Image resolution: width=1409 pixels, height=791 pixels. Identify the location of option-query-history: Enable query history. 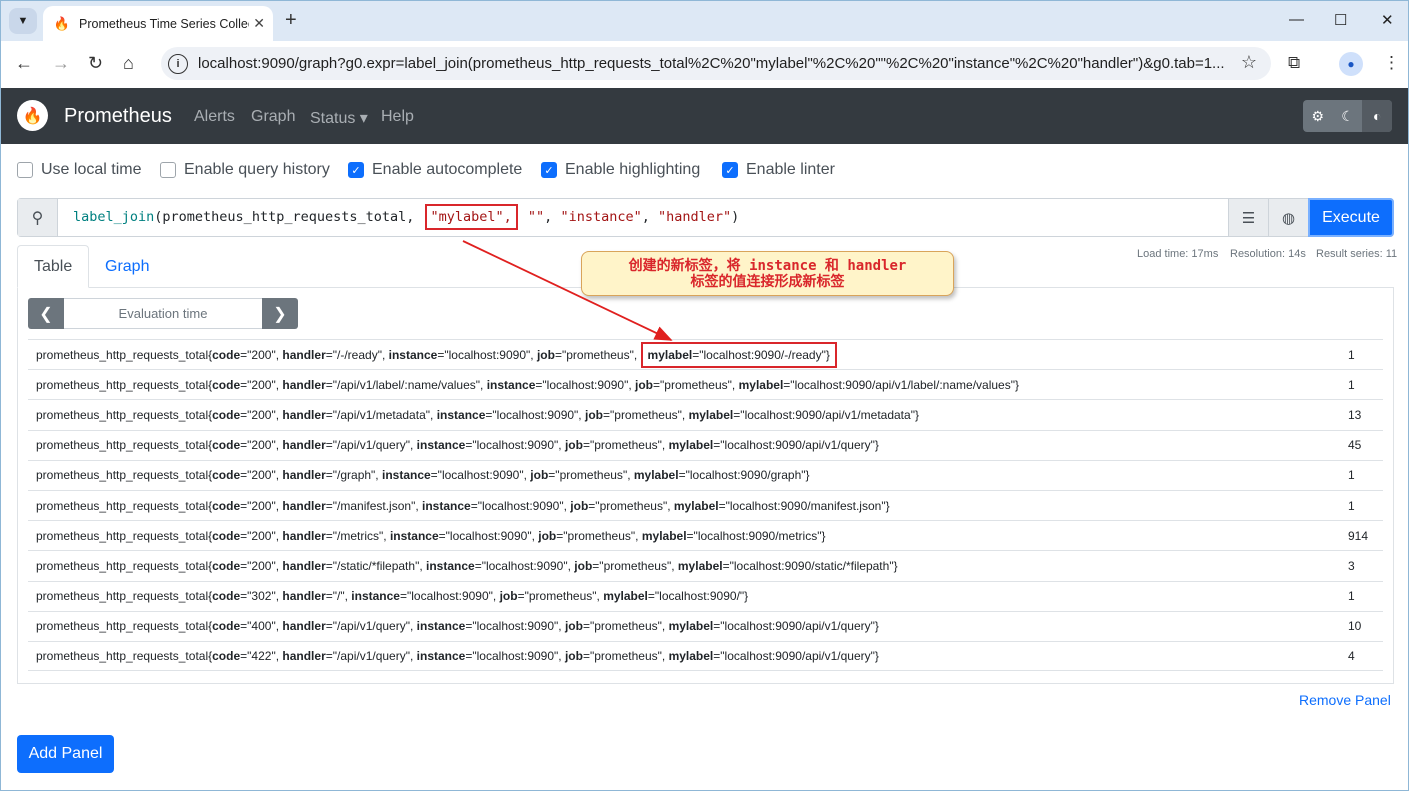
(245, 170).